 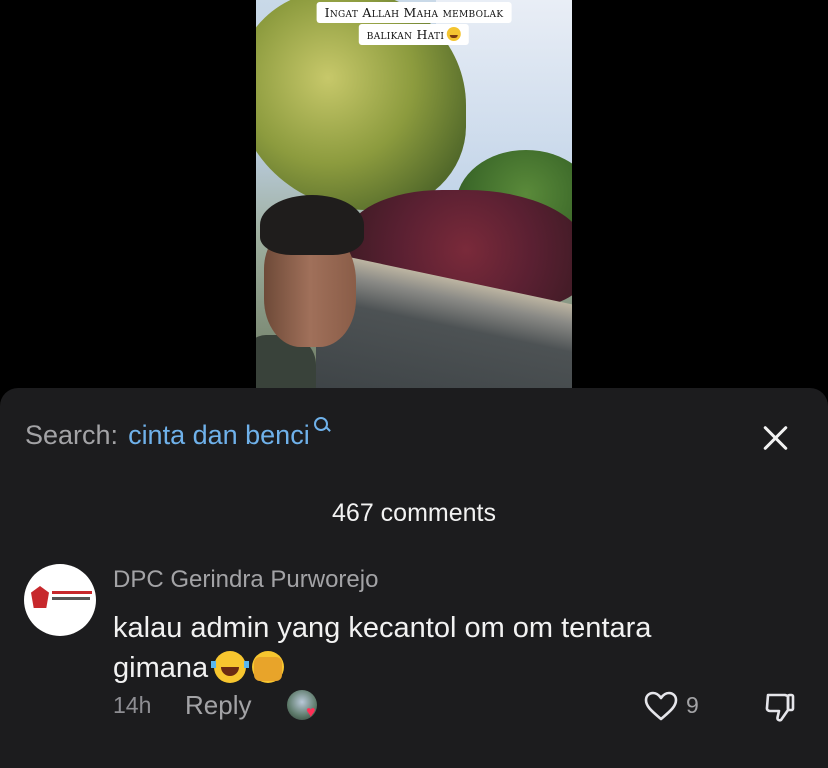 I want to click on video-caption-text: balikan Hati, so click(x=405, y=34).